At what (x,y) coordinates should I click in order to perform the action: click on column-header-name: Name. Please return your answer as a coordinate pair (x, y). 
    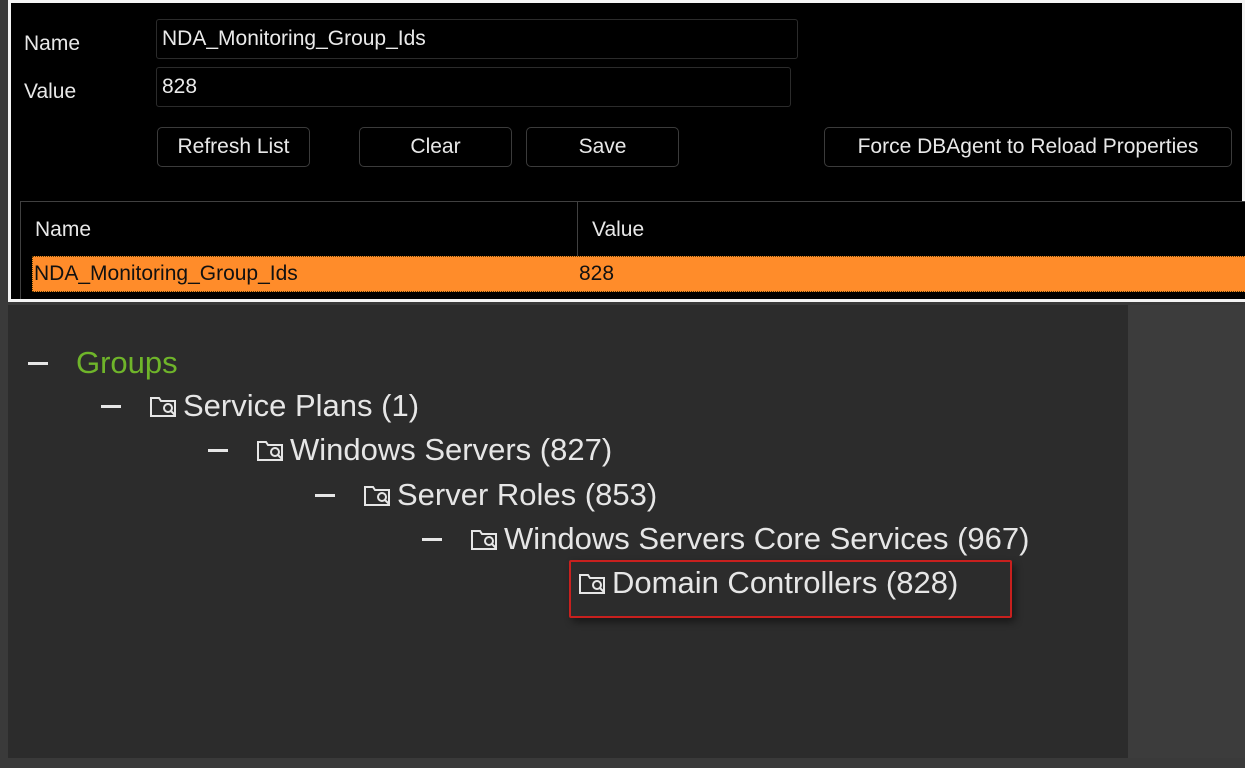
    Looking at the image, I should click on (299, 229).